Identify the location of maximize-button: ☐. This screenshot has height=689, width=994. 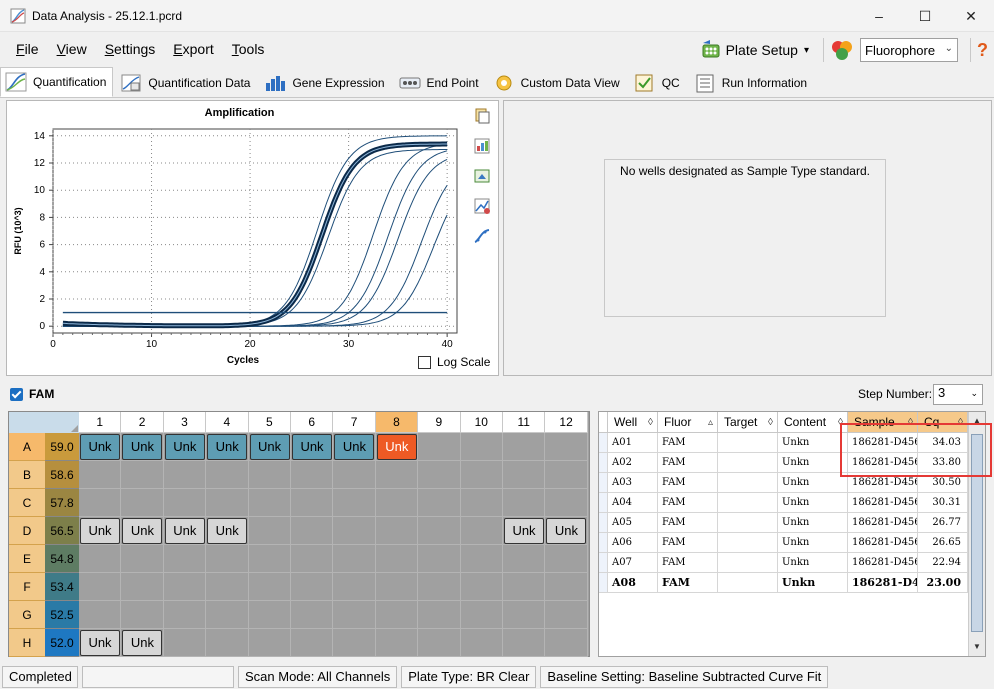
(925, 16).